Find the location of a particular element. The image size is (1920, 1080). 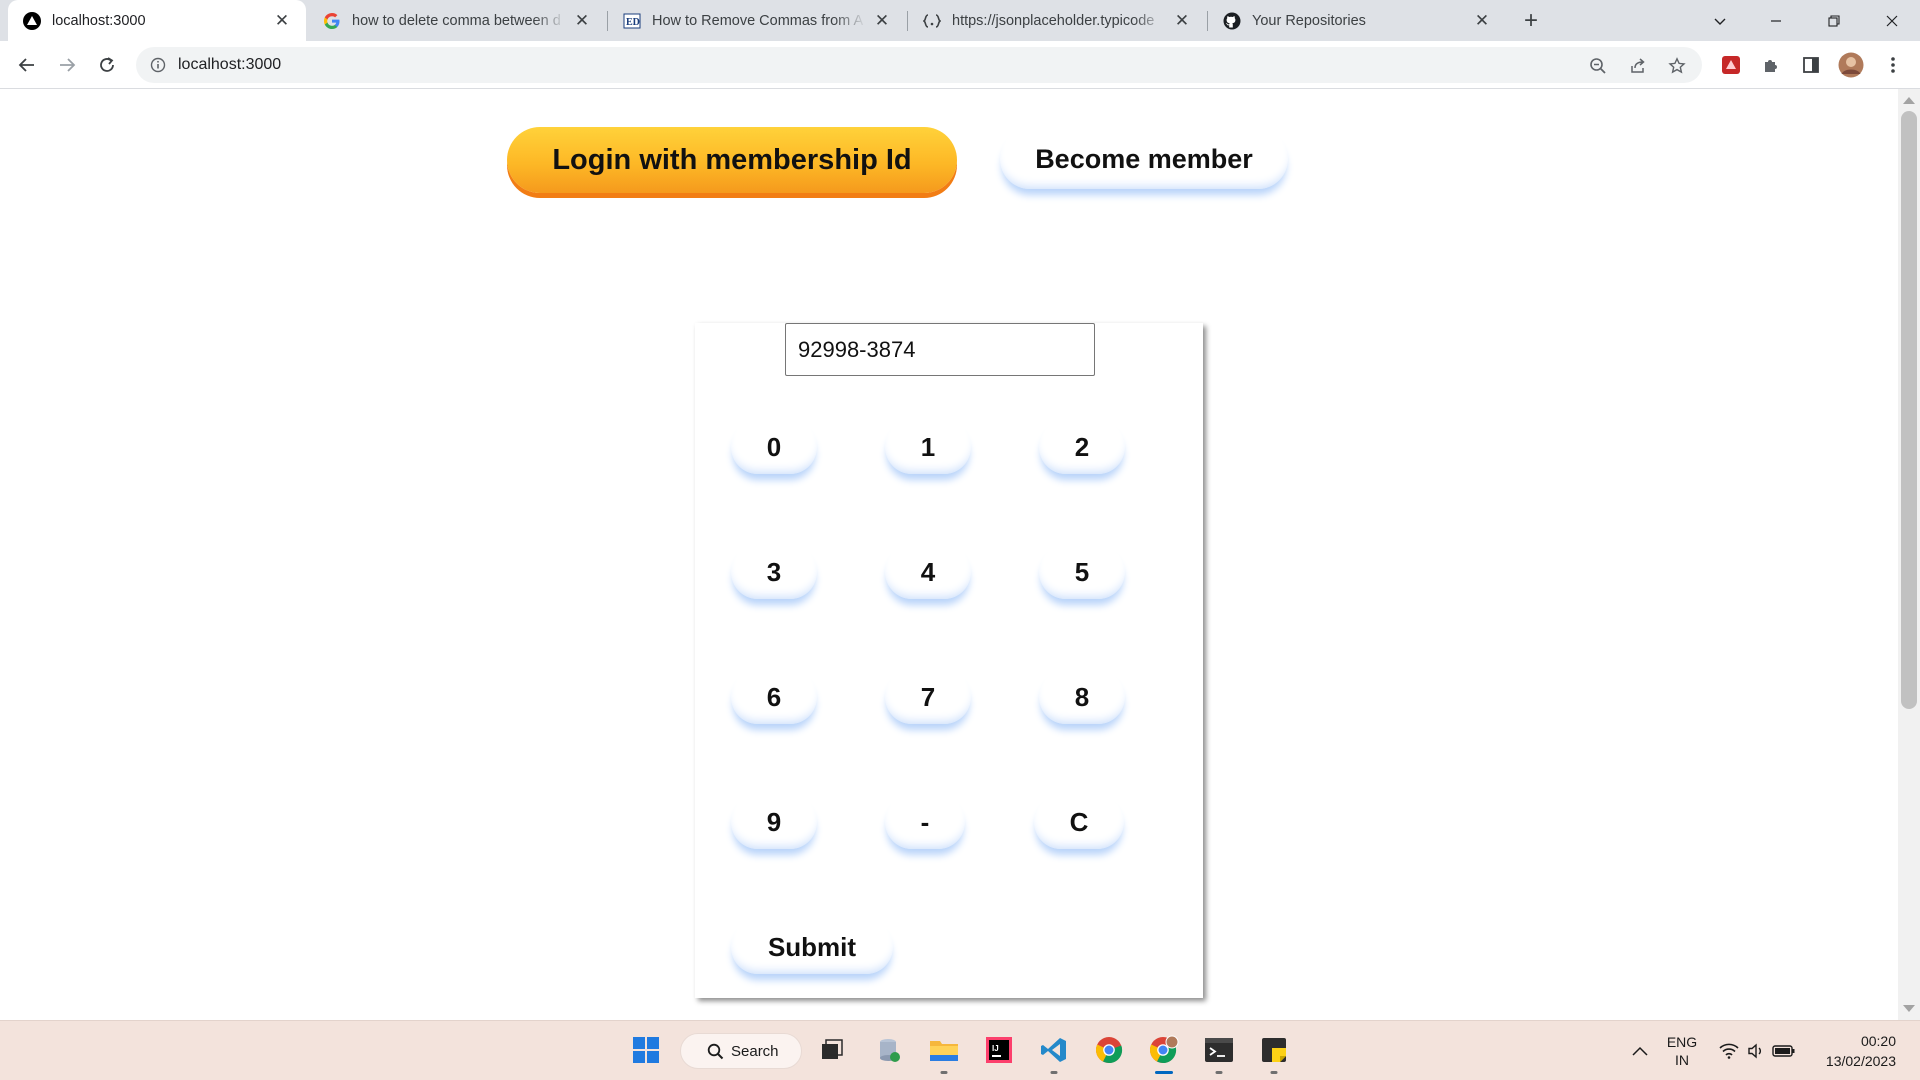

vscode-icon is located at coordinates (1054, 1053).